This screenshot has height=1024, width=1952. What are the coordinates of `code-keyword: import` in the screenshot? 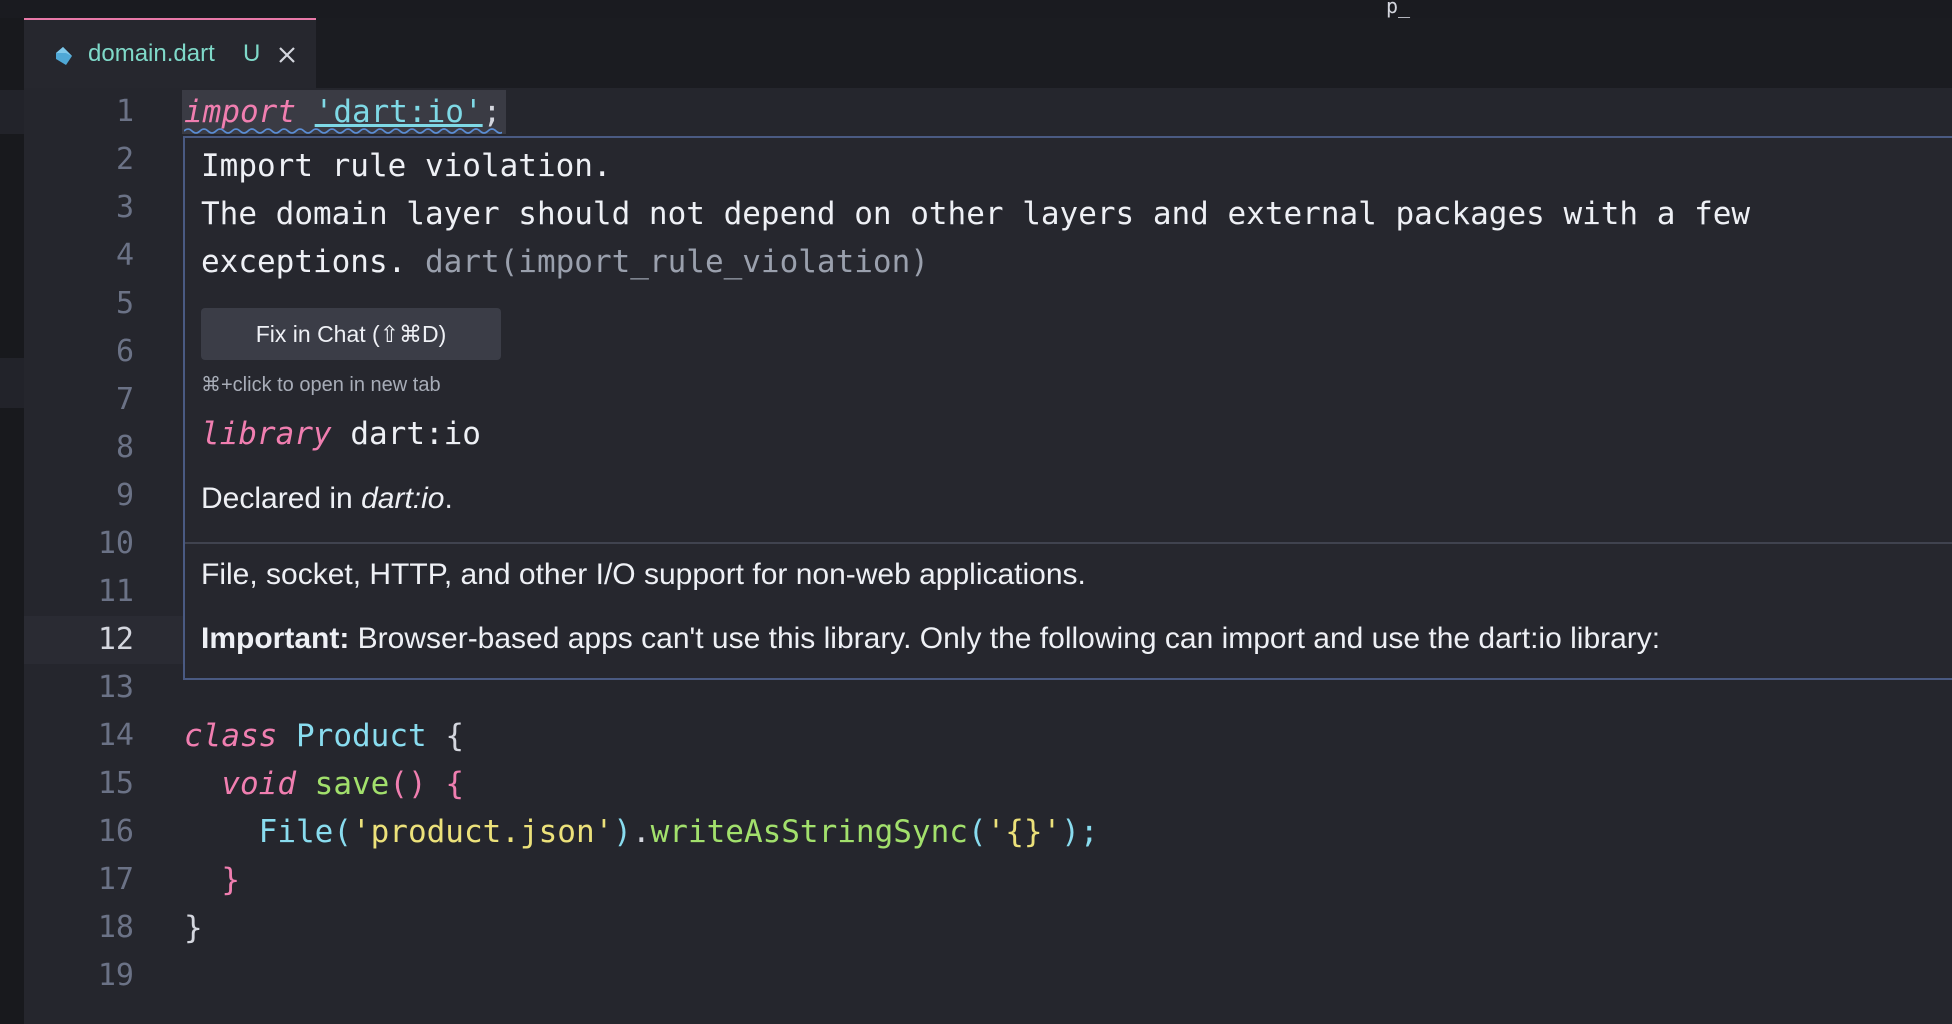 It's located at (240, 112).